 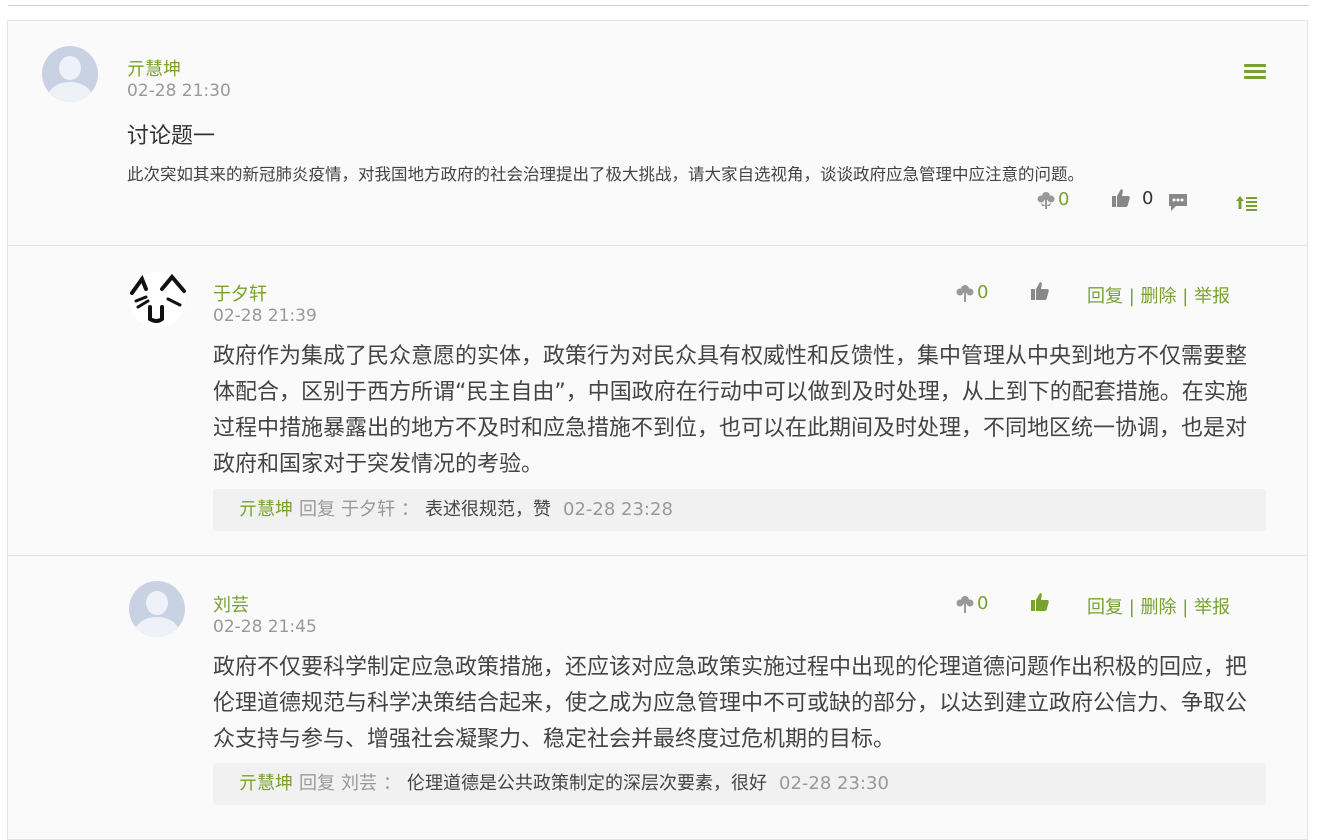 I want to click on sub-reply-to: 于夕轩, so click(x=368, y=509).